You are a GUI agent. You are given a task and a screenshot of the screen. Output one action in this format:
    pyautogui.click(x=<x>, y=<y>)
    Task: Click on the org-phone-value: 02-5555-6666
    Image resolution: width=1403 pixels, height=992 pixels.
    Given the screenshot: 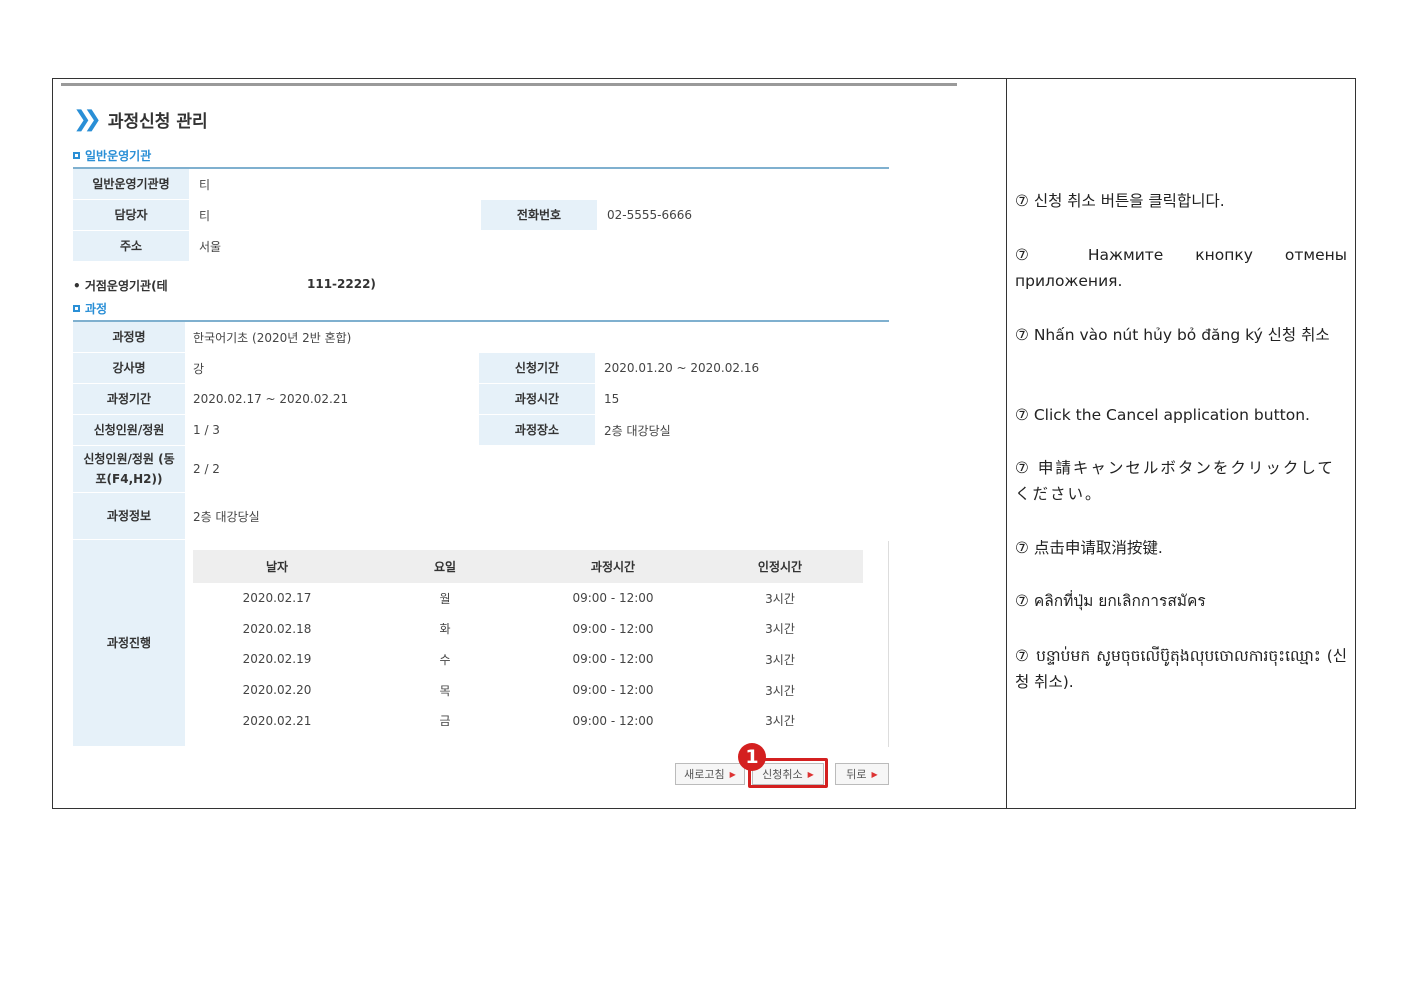 What is the action you would take?
    pyautogui.click(x=650, y=215)
    